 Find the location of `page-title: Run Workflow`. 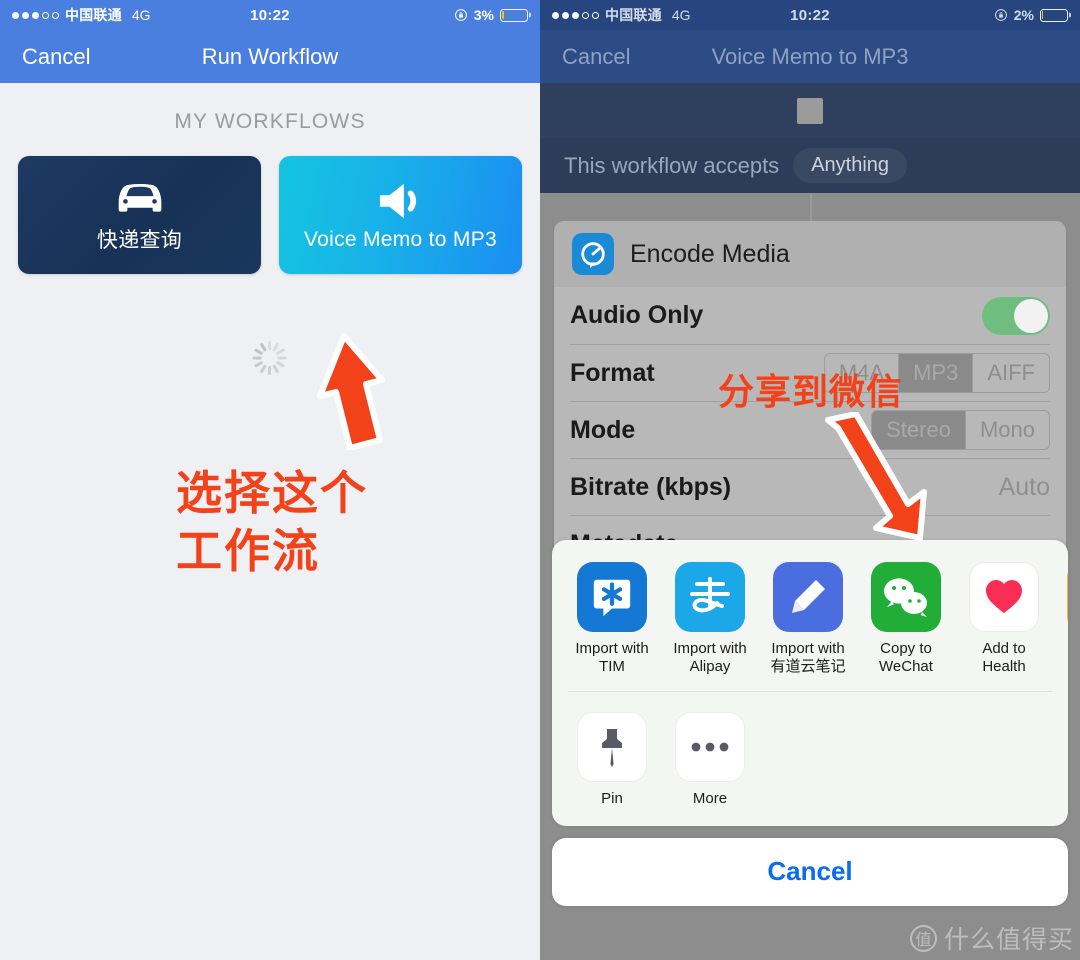

page-title: Run Workflow is located at coordinates (270, 56).